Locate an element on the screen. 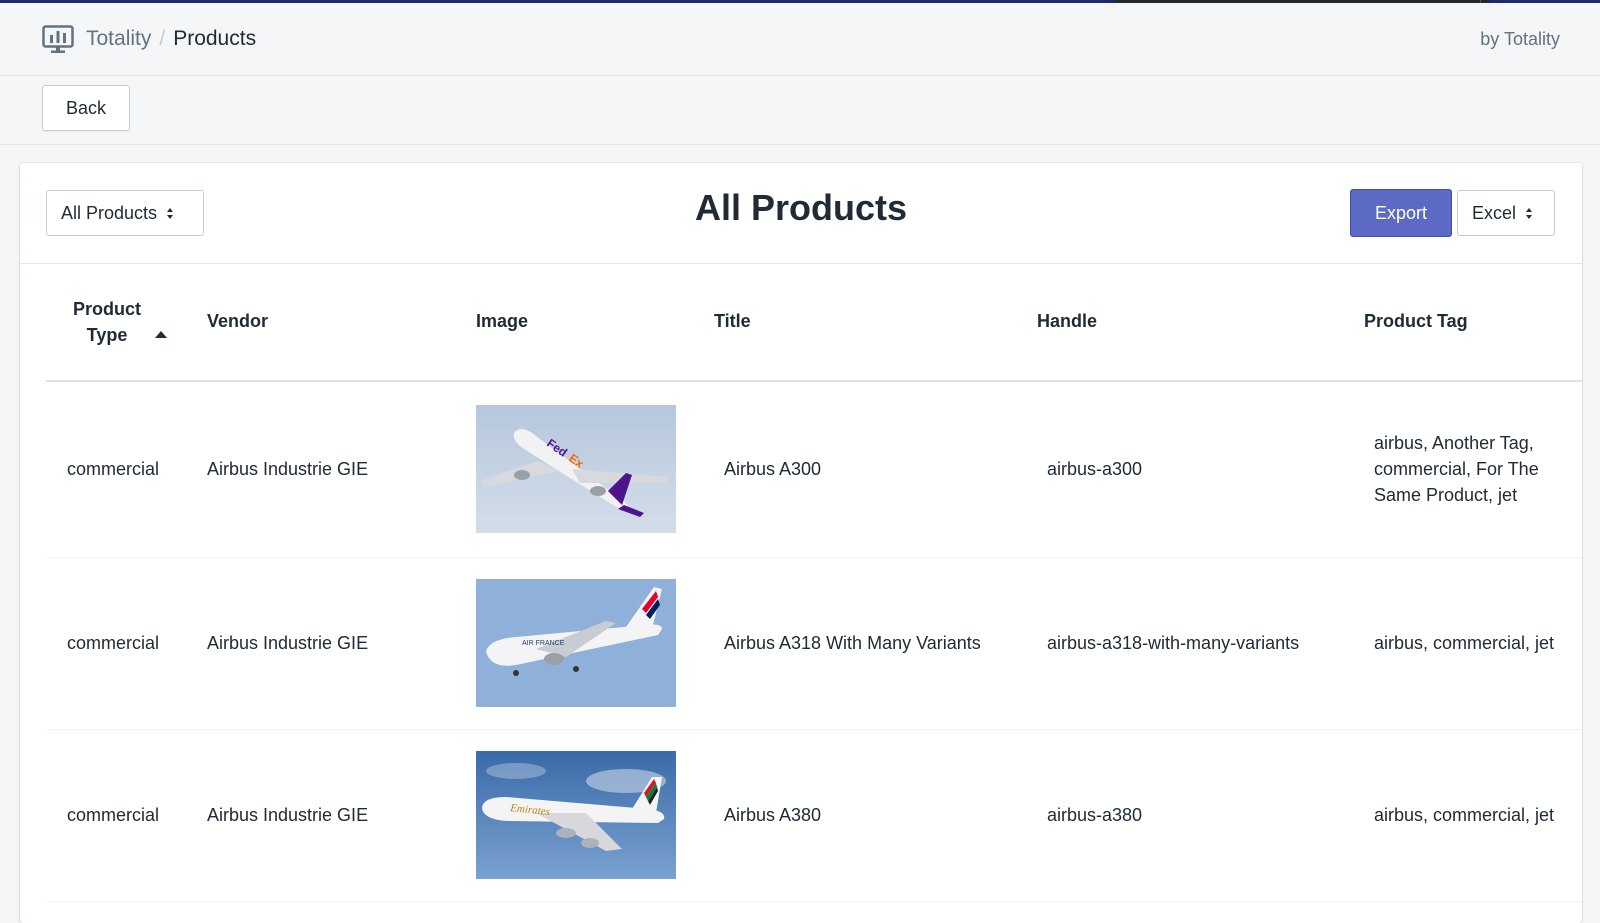 The width and height of the screenshot is (1600, 923). top-bar: Totality / Products by Totality is located at coordinates (800, 39).